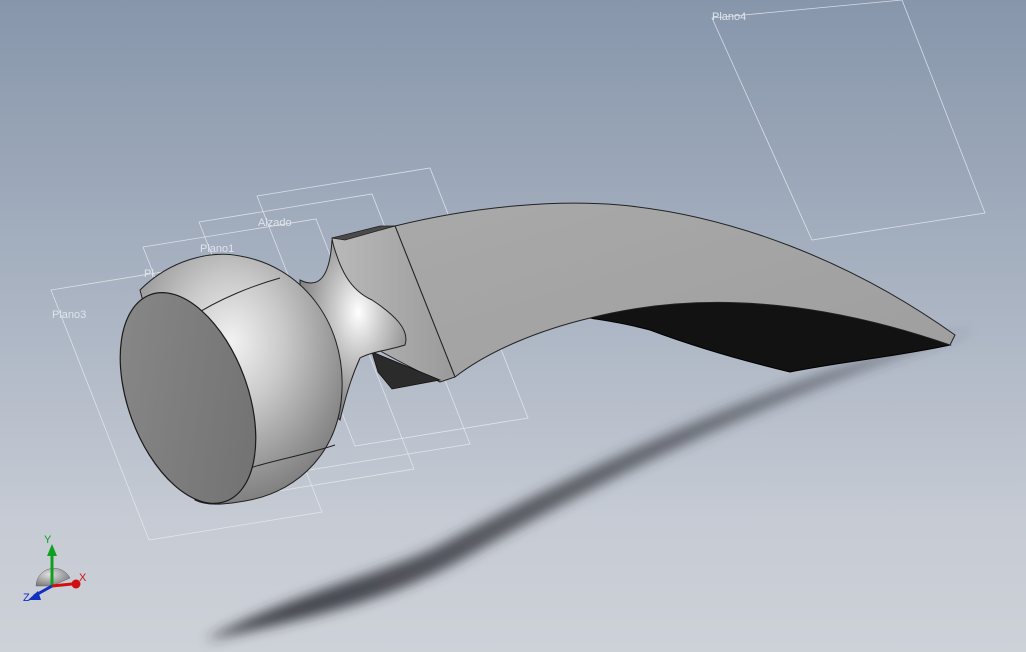 This screenshot has height=652, width=1026. What do you see at coordinates (48, 540) in the screenshot?
I see `triad-y-label: Y` at bounding box center [48, 540].